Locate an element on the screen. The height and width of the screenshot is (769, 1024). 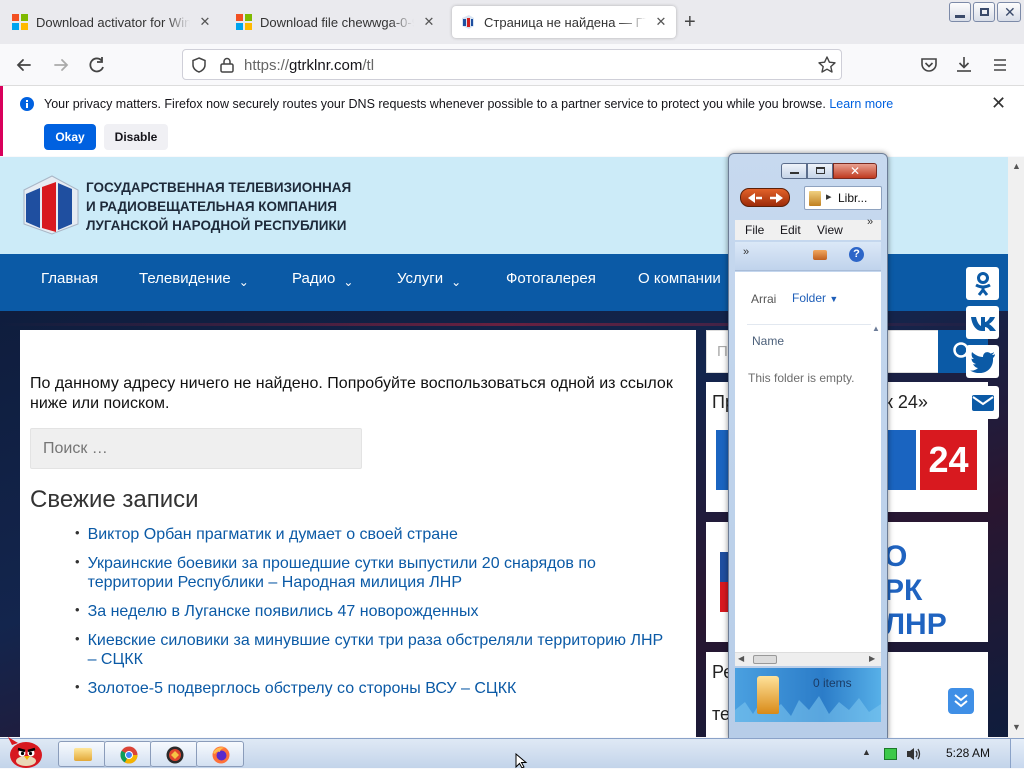
volume-speaker-icon is located at coordinates (914, 754).